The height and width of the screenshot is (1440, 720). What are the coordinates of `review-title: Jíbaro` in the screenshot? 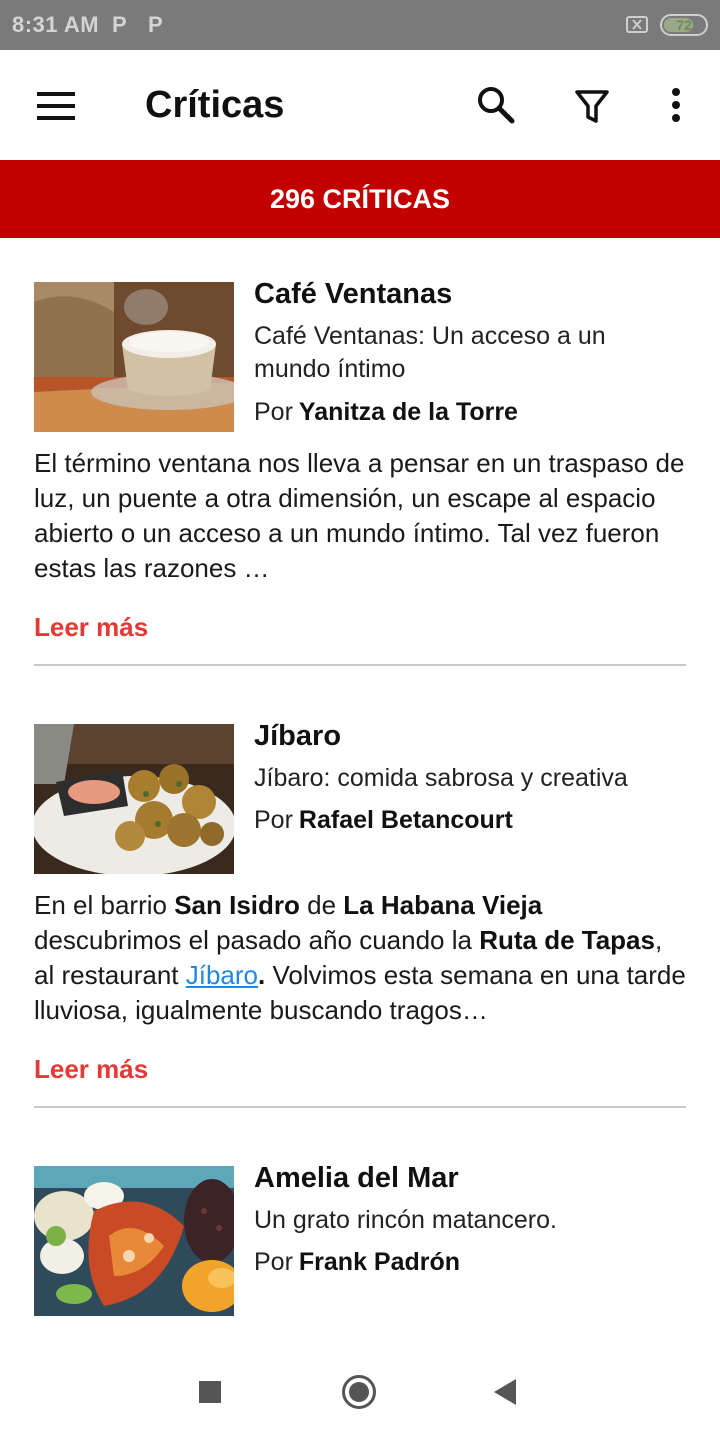 It's located at (297, 736).